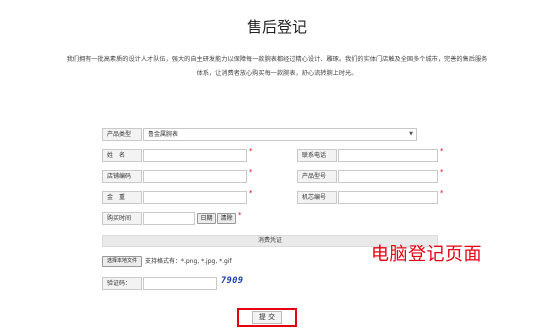 The width and height of the screenshot is (554, 329). What do you see at coordinates (277, 73) in the screenshot?
I see `intro-line-2: 体系，让消费者放心购买每一款腕表，舒心流转腕上时光。` at bounding box center [277, 73].